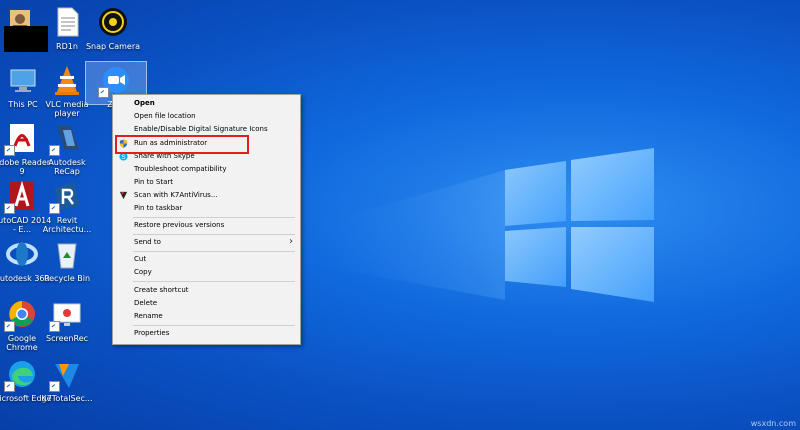 The width and height of the screenshot is (800, 430). I want to click on menu-item-pin-to-taskbar: Pin to taskbar, so click(206, 208).